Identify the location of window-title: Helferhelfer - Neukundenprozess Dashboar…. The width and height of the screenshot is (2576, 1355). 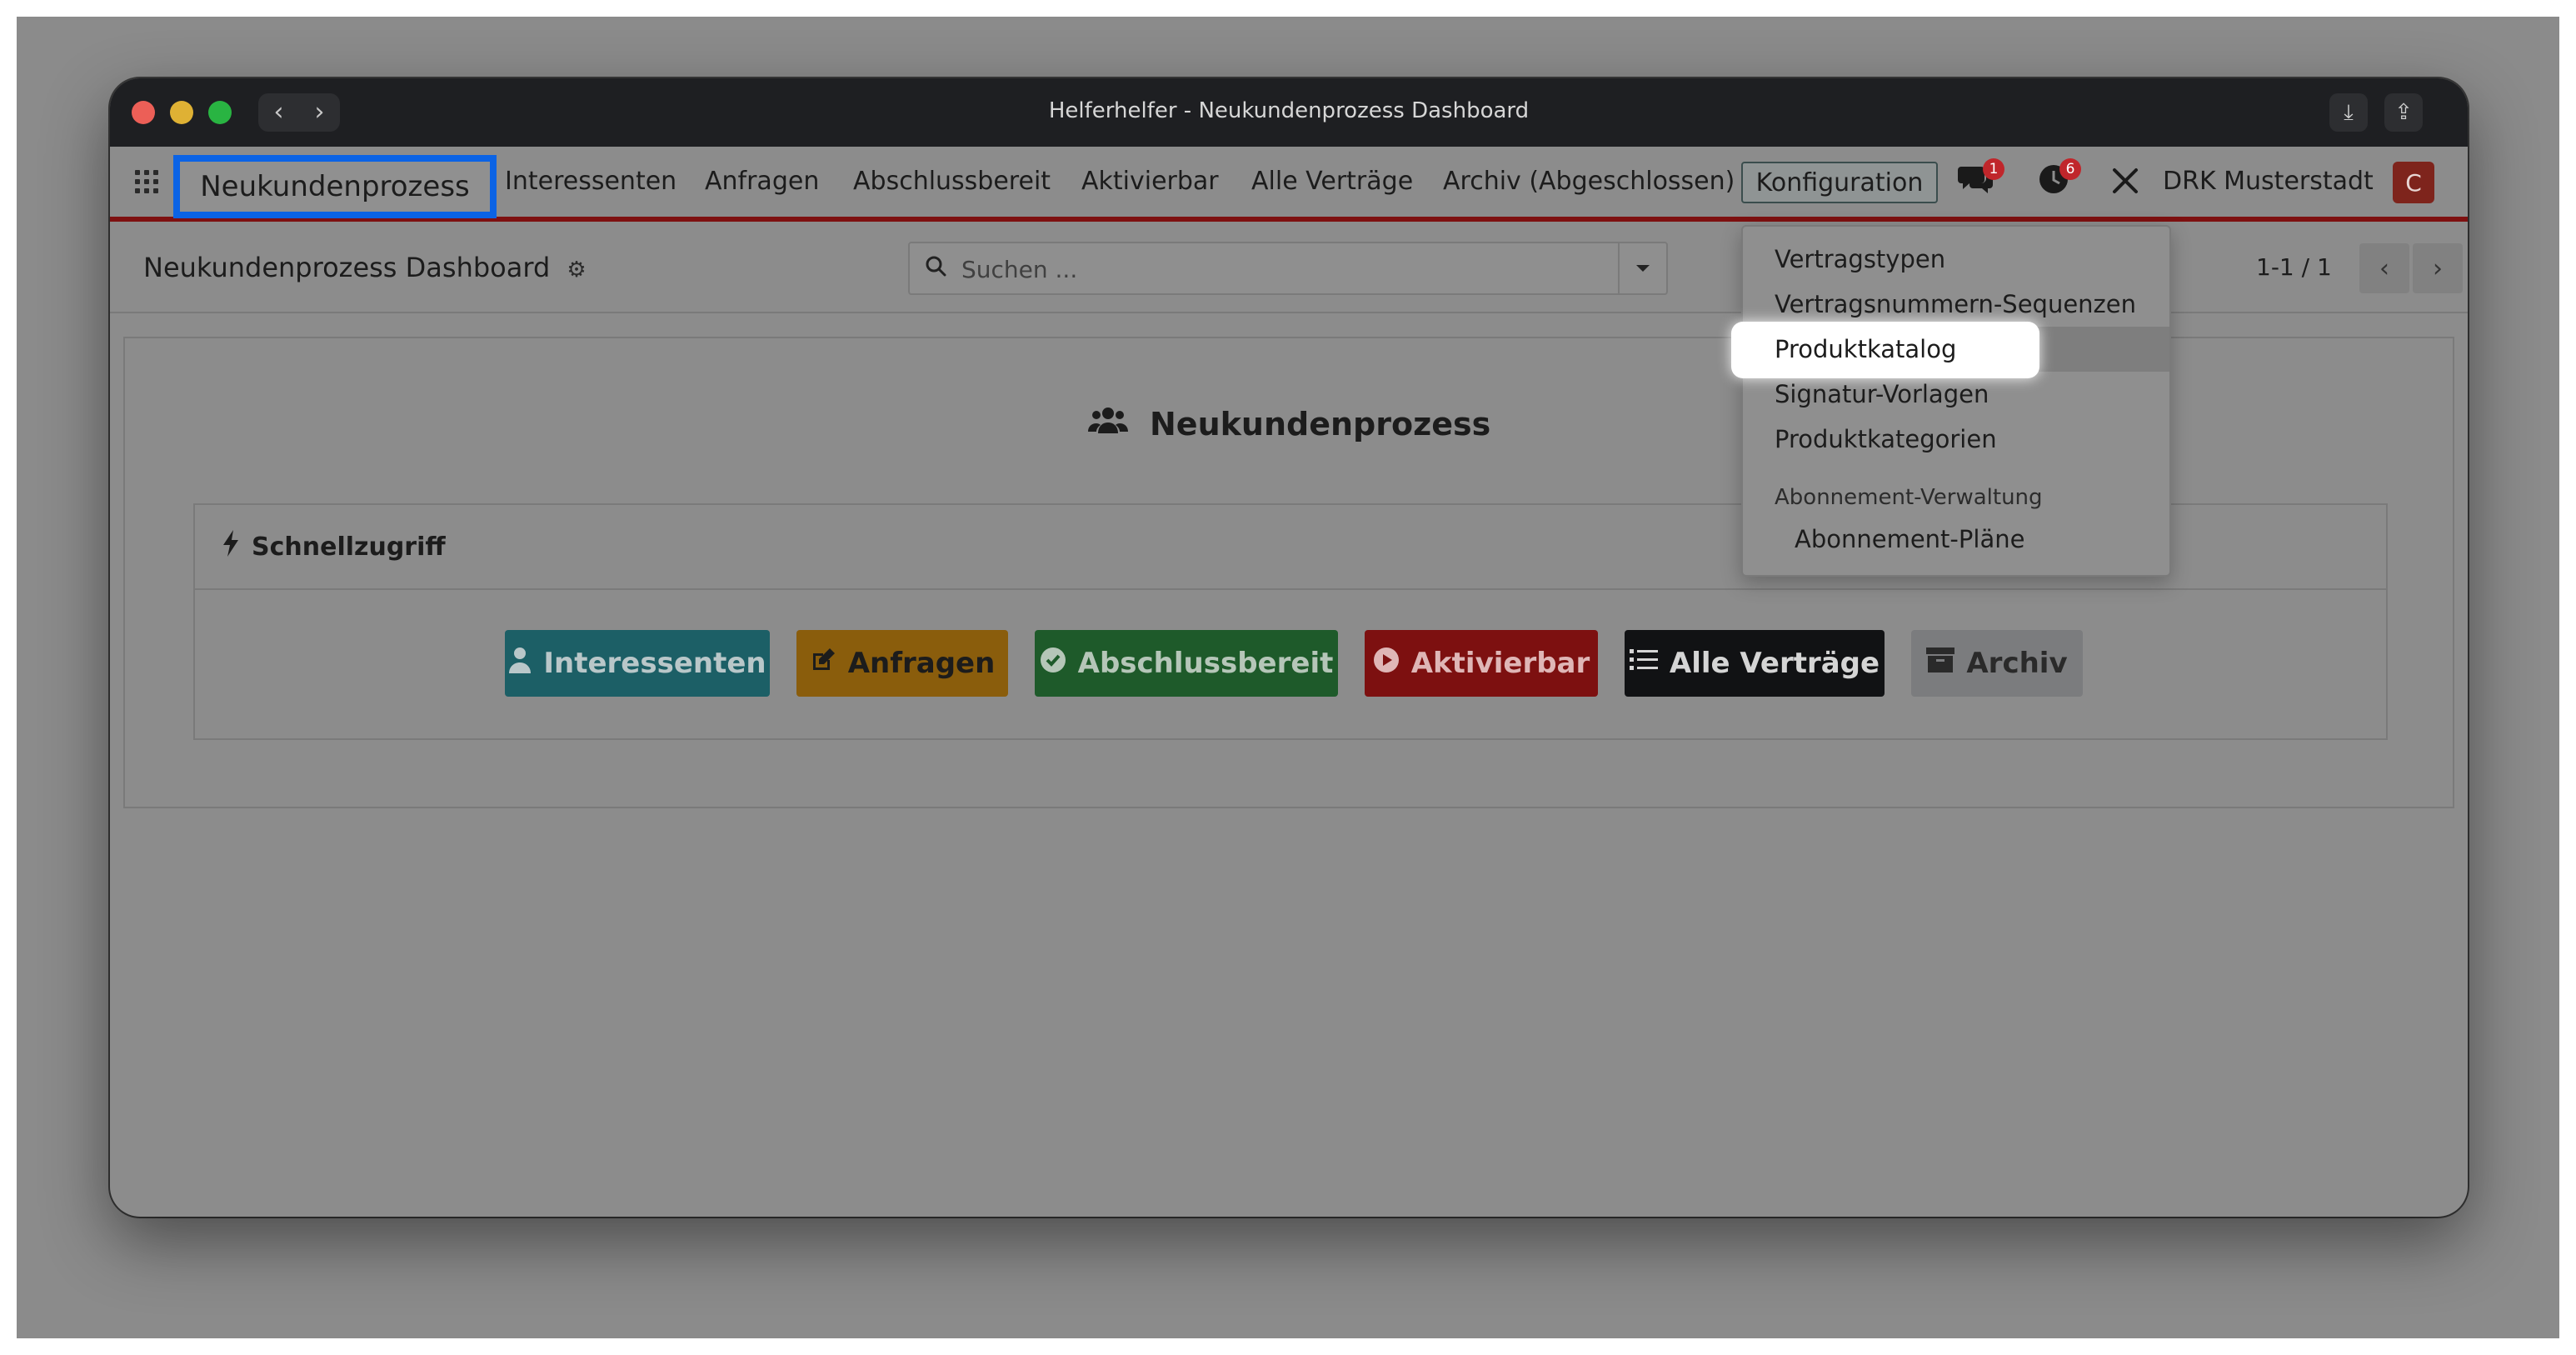
(1289, 110).